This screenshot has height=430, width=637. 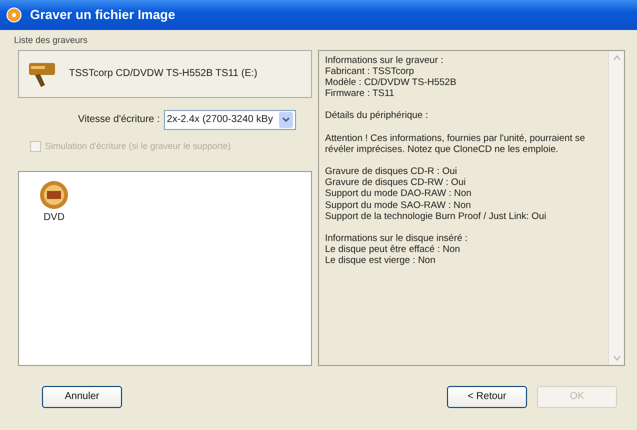 What do you see at coordinates (360, 94) in the screenshot?
I see `info-text: Firmware : TS11` at bounding box center [360, 94].